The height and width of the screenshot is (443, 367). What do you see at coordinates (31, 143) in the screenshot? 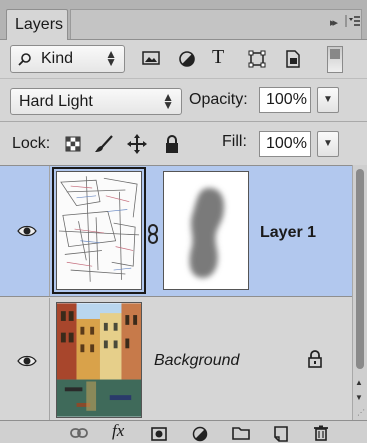
I see `lock-label: Lock:` at bounding box center [31, 143].